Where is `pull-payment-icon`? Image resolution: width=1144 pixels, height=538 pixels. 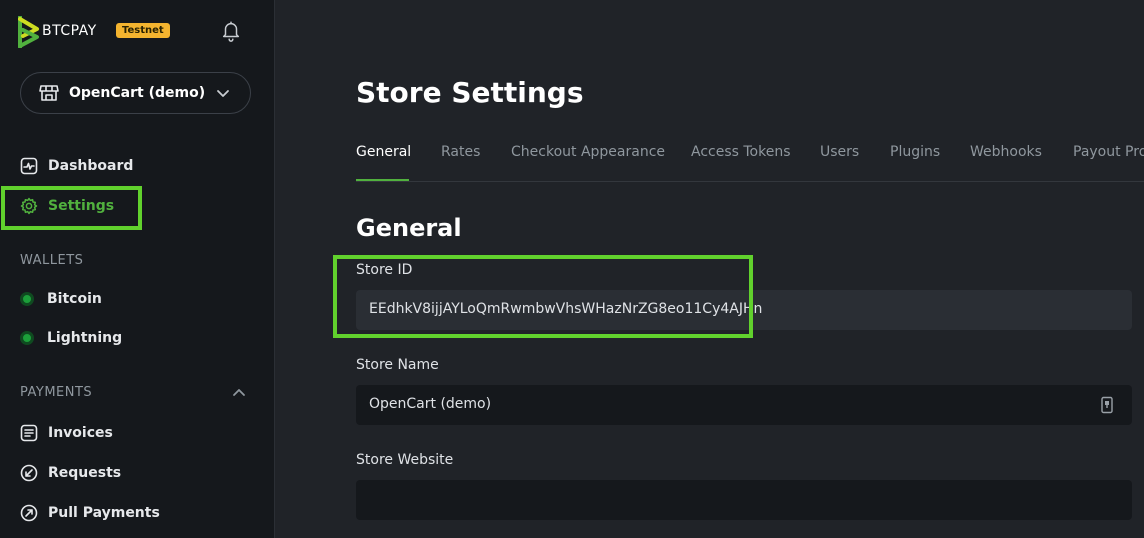 pull-payment-icon is located at coordinates (29, 513).